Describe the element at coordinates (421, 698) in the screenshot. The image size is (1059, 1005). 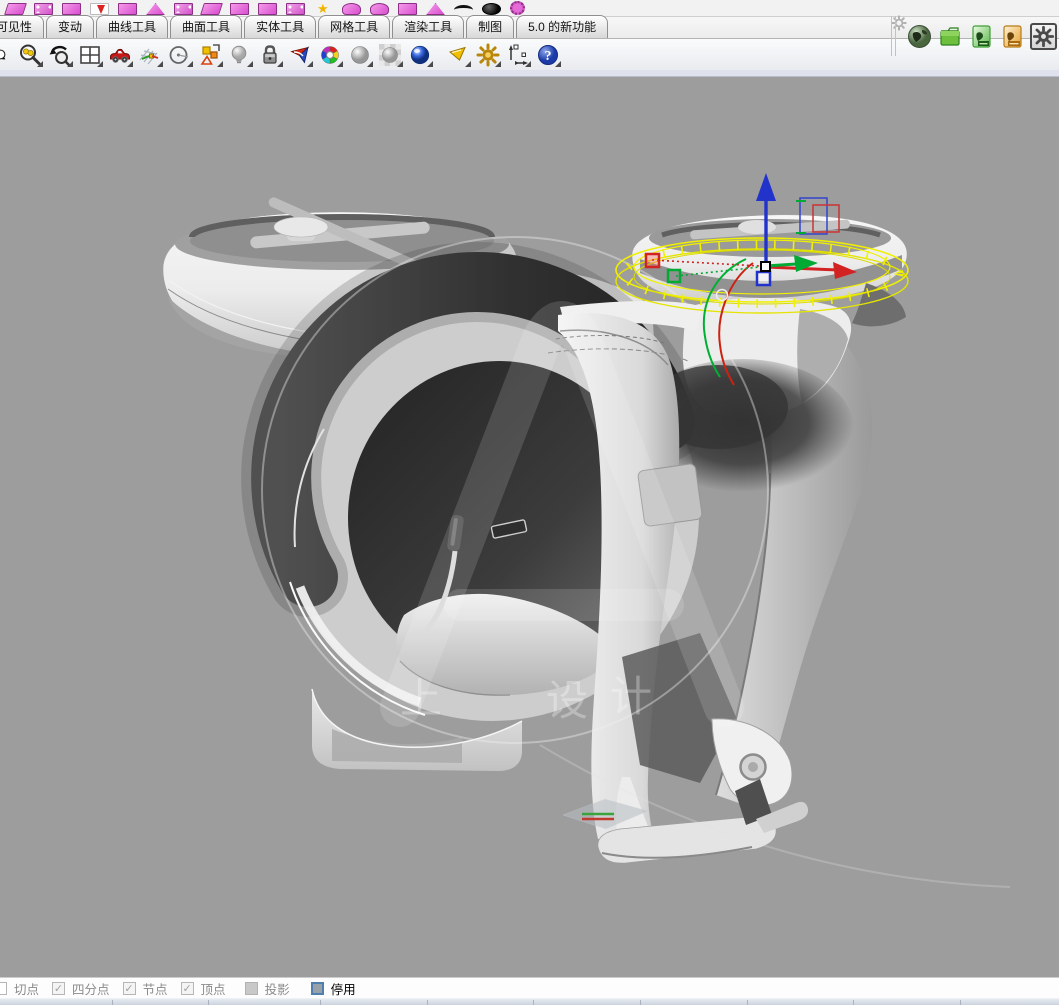
I see `svg-text: 上` at that location.